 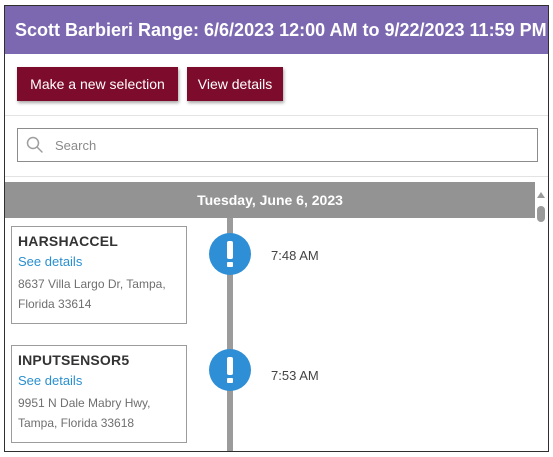 I want to click on divider, so click(x=276, y=176).